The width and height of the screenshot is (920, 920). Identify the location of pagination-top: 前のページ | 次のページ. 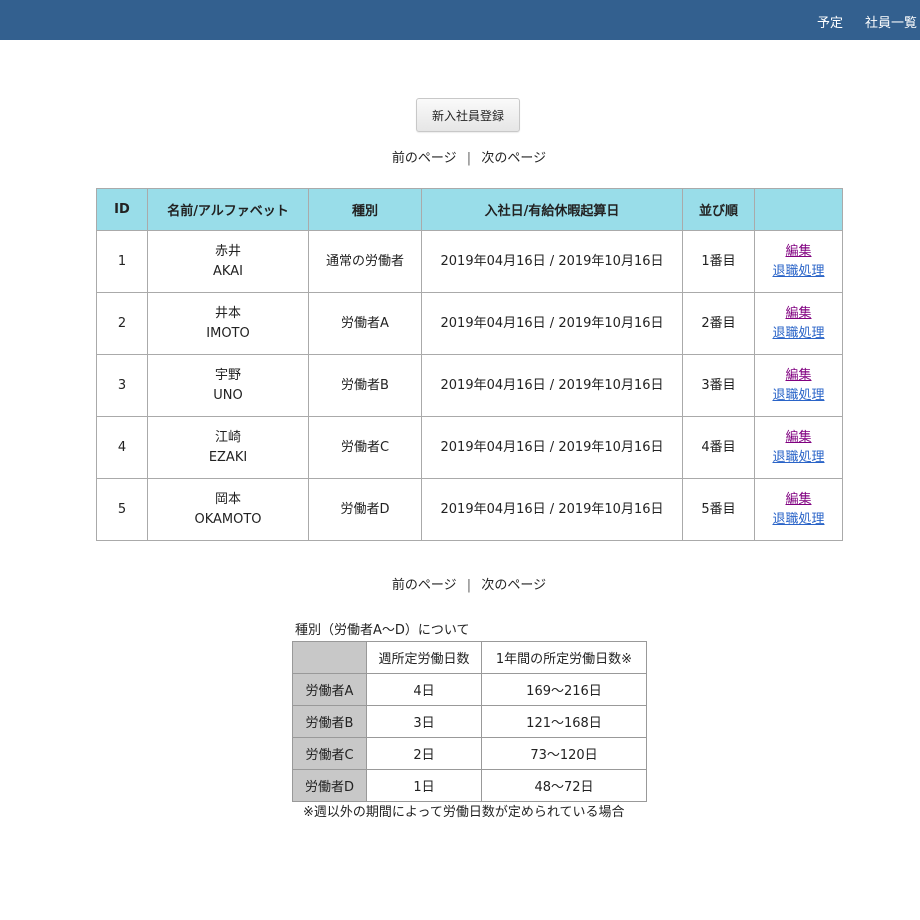
(460, 156).